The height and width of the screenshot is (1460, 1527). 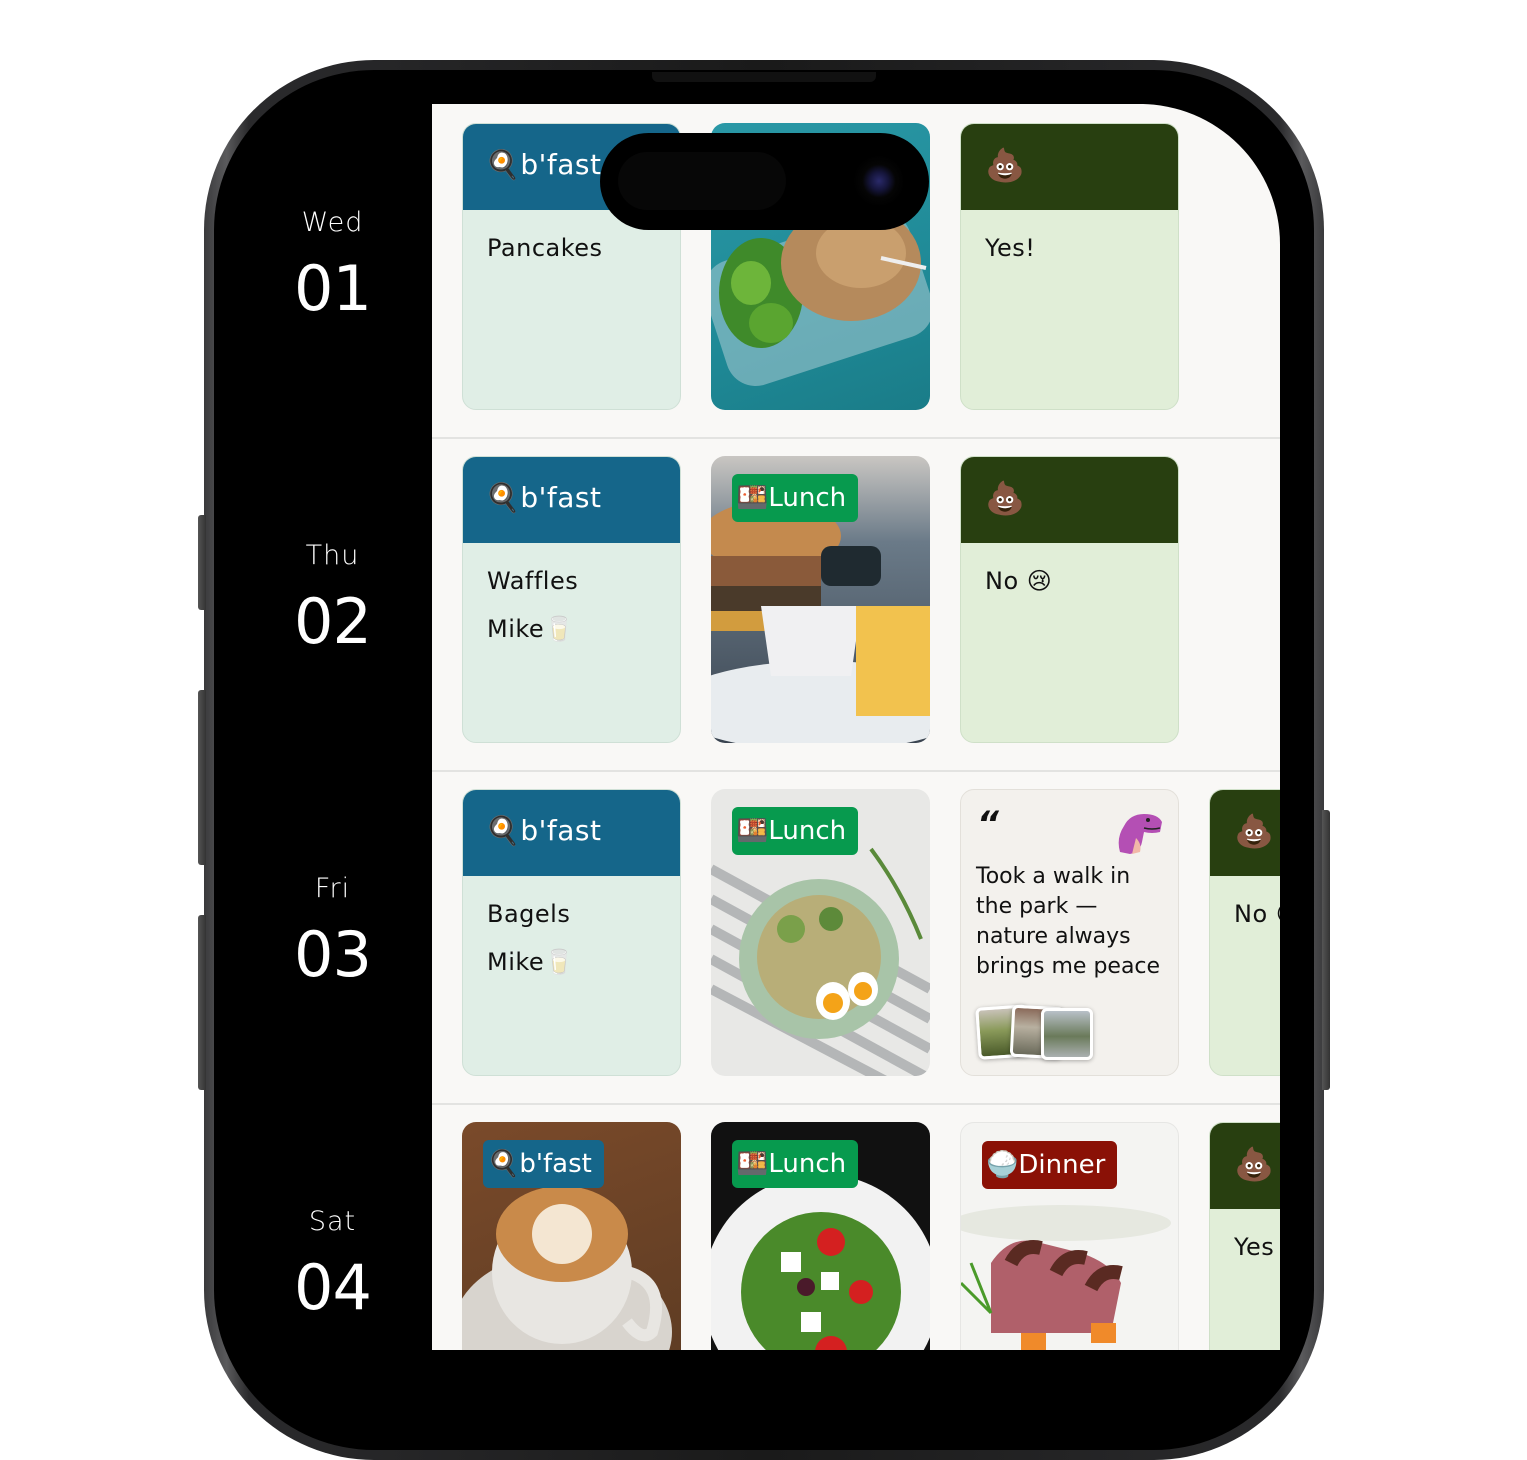 I want to click on breakfast-item: Waffles, so click(x=533, y=581).